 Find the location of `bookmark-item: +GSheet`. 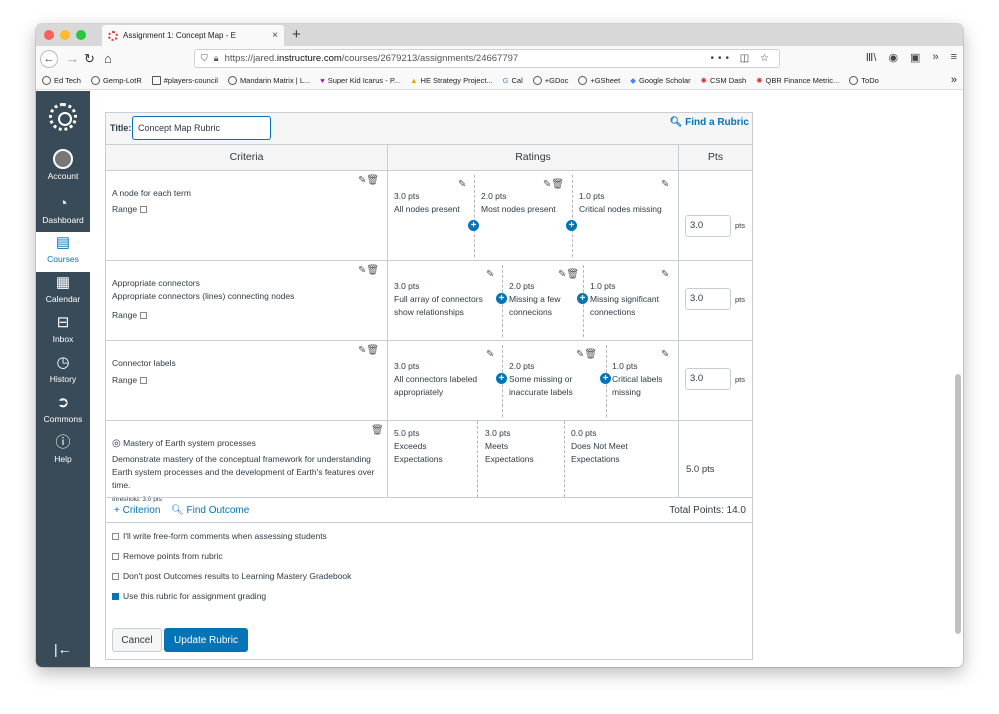

bookmark-item: +GSheet is located at coordinates (599, 80).